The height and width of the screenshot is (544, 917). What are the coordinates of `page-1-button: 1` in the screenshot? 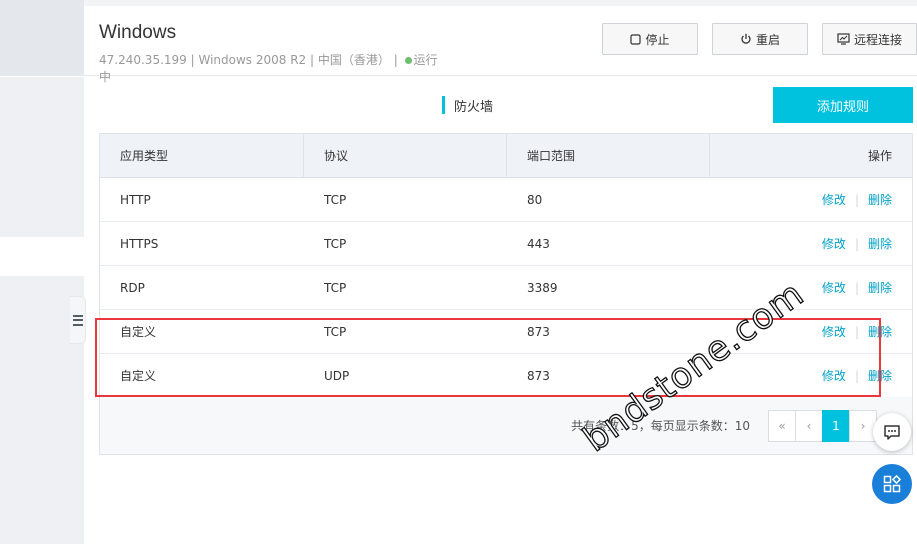 It's located at (836, 426).